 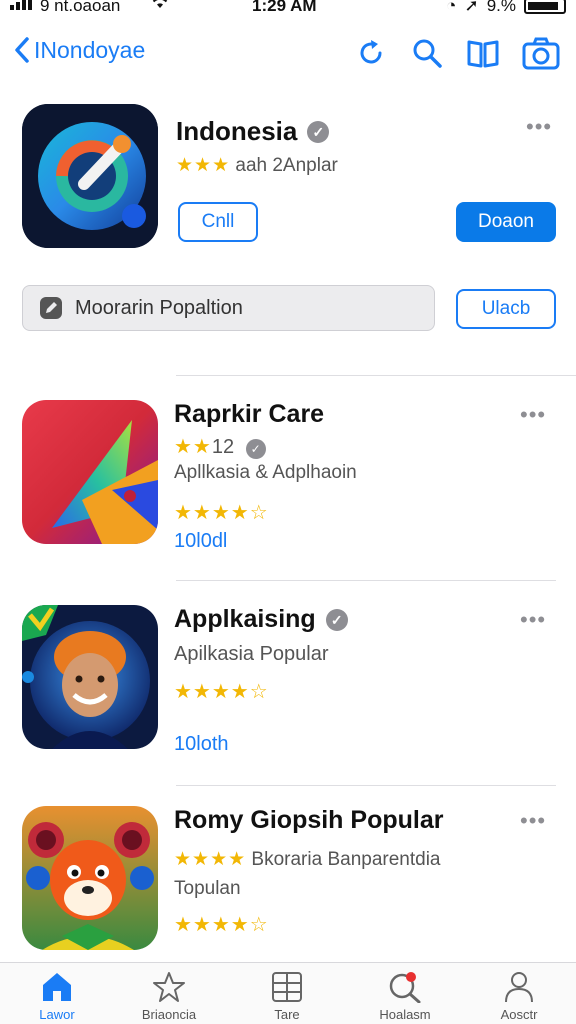 I want to click on camera-icon, so click(x=541, y=53).